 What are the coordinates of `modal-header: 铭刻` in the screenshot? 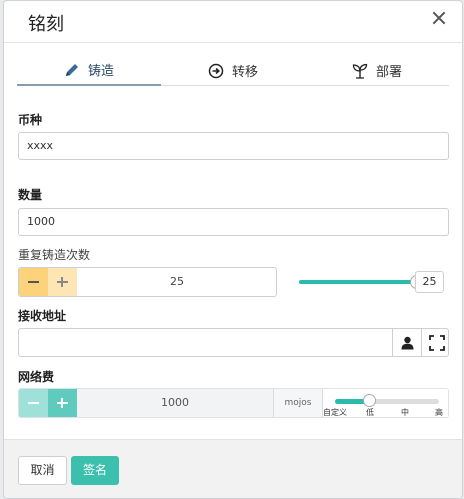 It's located at (233, 22).